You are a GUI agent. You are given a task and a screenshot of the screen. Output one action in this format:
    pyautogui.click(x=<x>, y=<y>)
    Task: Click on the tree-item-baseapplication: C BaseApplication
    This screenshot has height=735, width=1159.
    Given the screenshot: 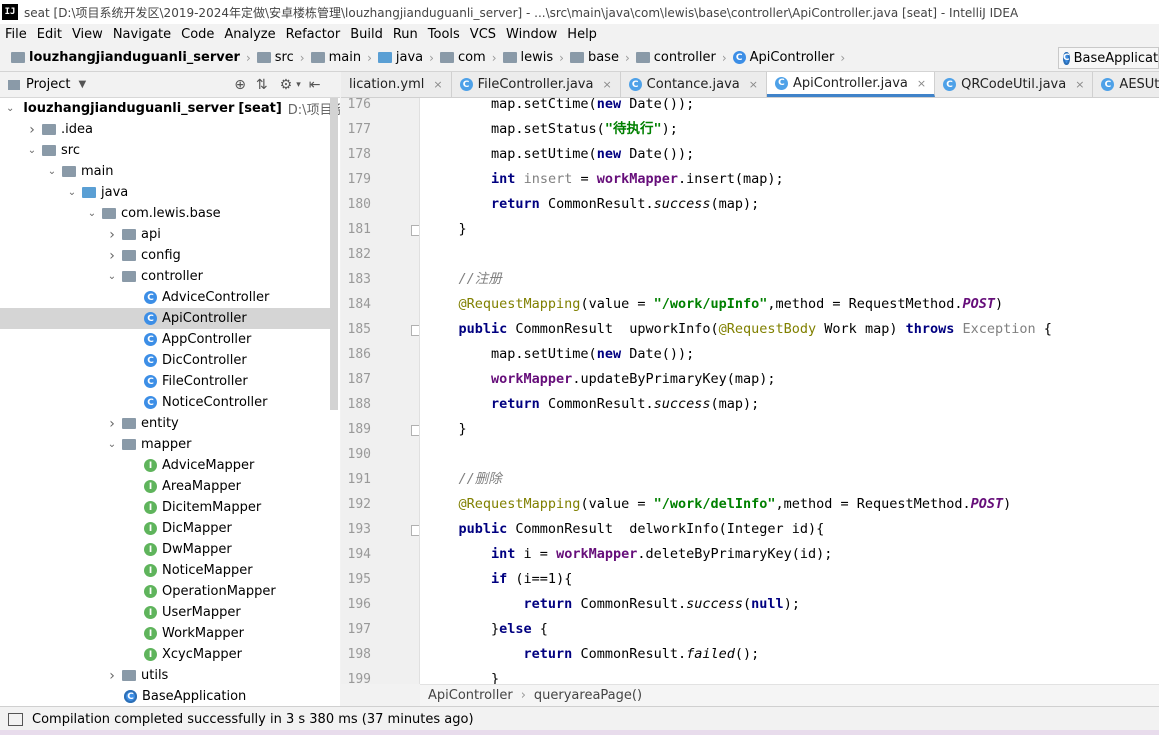 What is the action you would take?
    pyautogui.click(x=165, y=696)
    